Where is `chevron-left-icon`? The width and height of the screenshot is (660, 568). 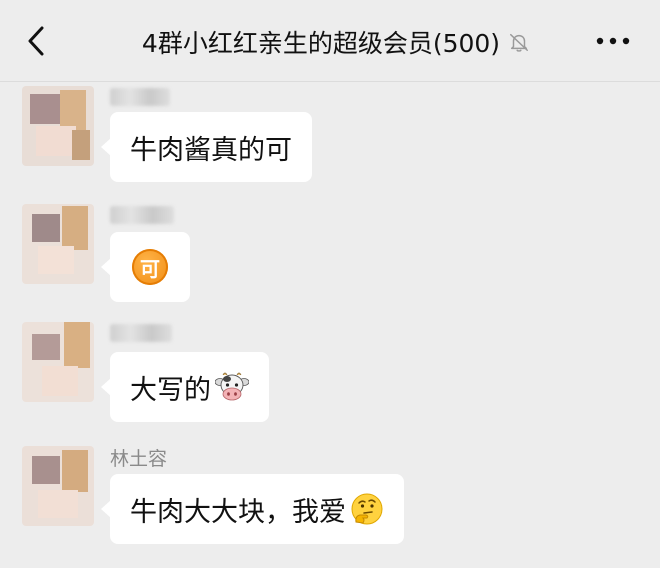
chevron-left-icon is located at coordinates (36, 41).